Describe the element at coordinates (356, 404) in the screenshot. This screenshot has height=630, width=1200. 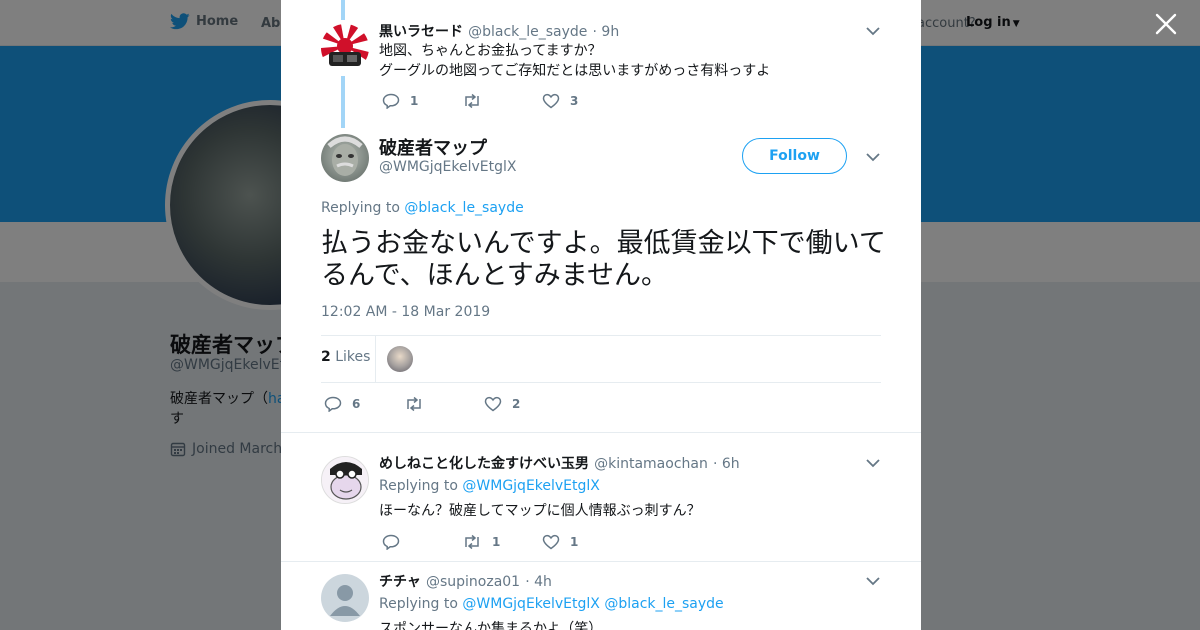
I see `reply-count: 6` at that location.